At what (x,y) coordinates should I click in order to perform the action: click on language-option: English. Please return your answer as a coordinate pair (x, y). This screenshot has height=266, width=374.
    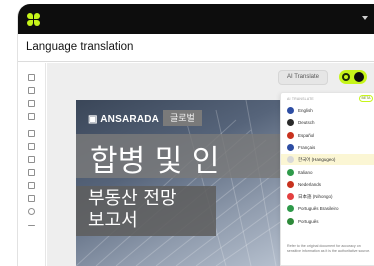
    Looking at the image, I should click on (327, 110).